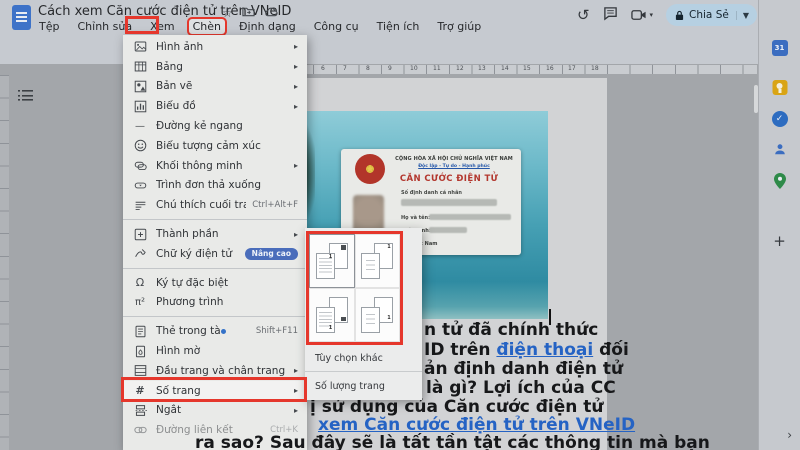  What do you see at coordinates (49, 26) in the screenshot?
I see `menu-tep: Tệp` at bounding box center [49, 26].